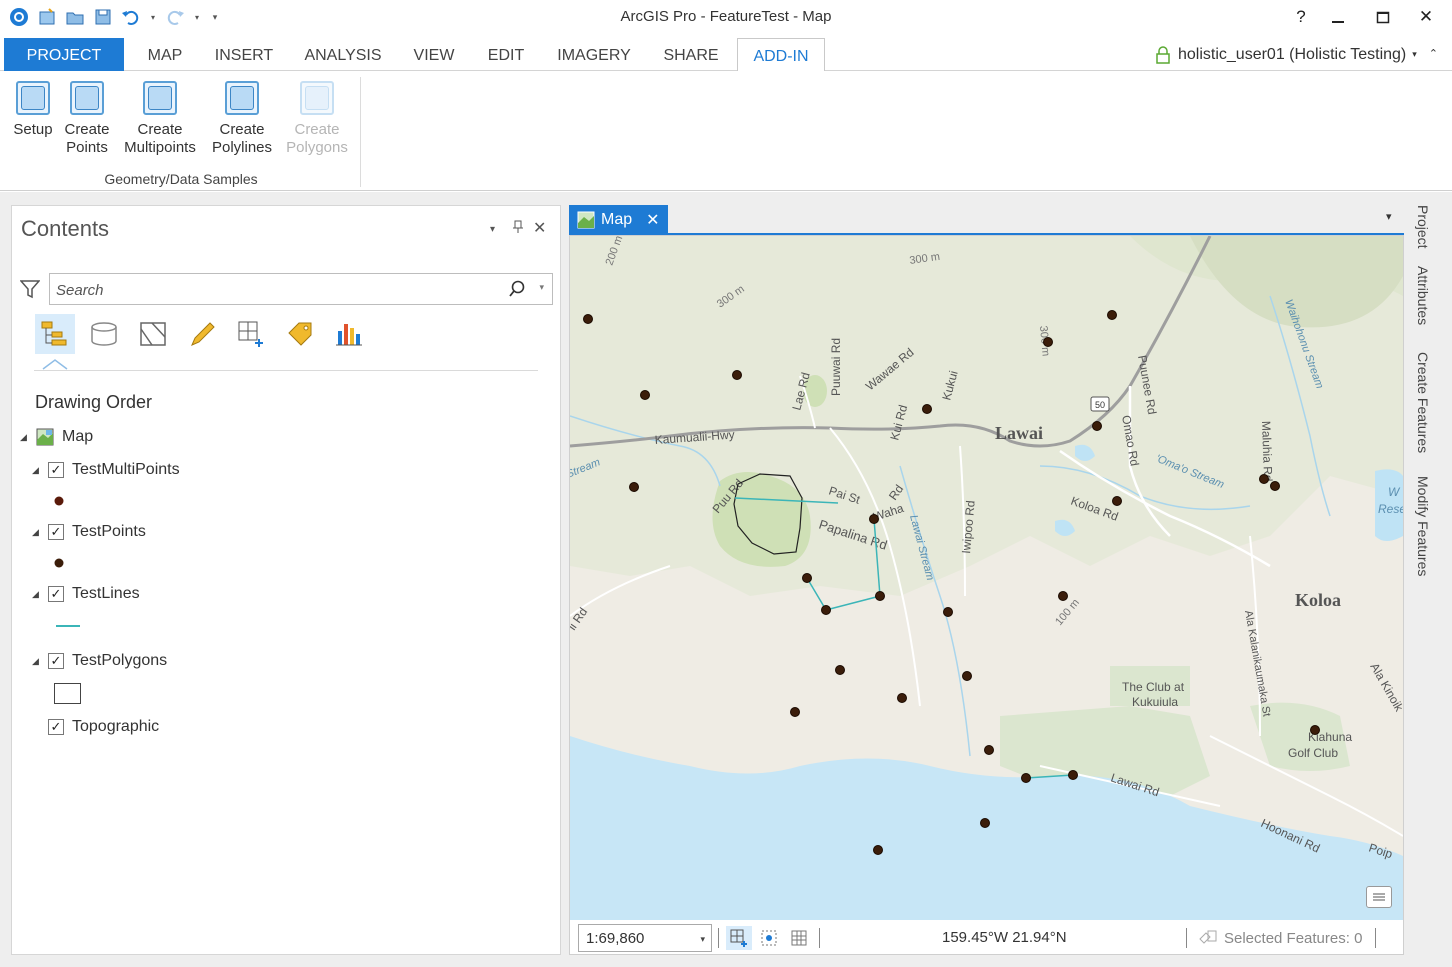  Describe the element at coordinates (87, 119) in the screenshot. I see `create-points-button: Create Points` at that location.